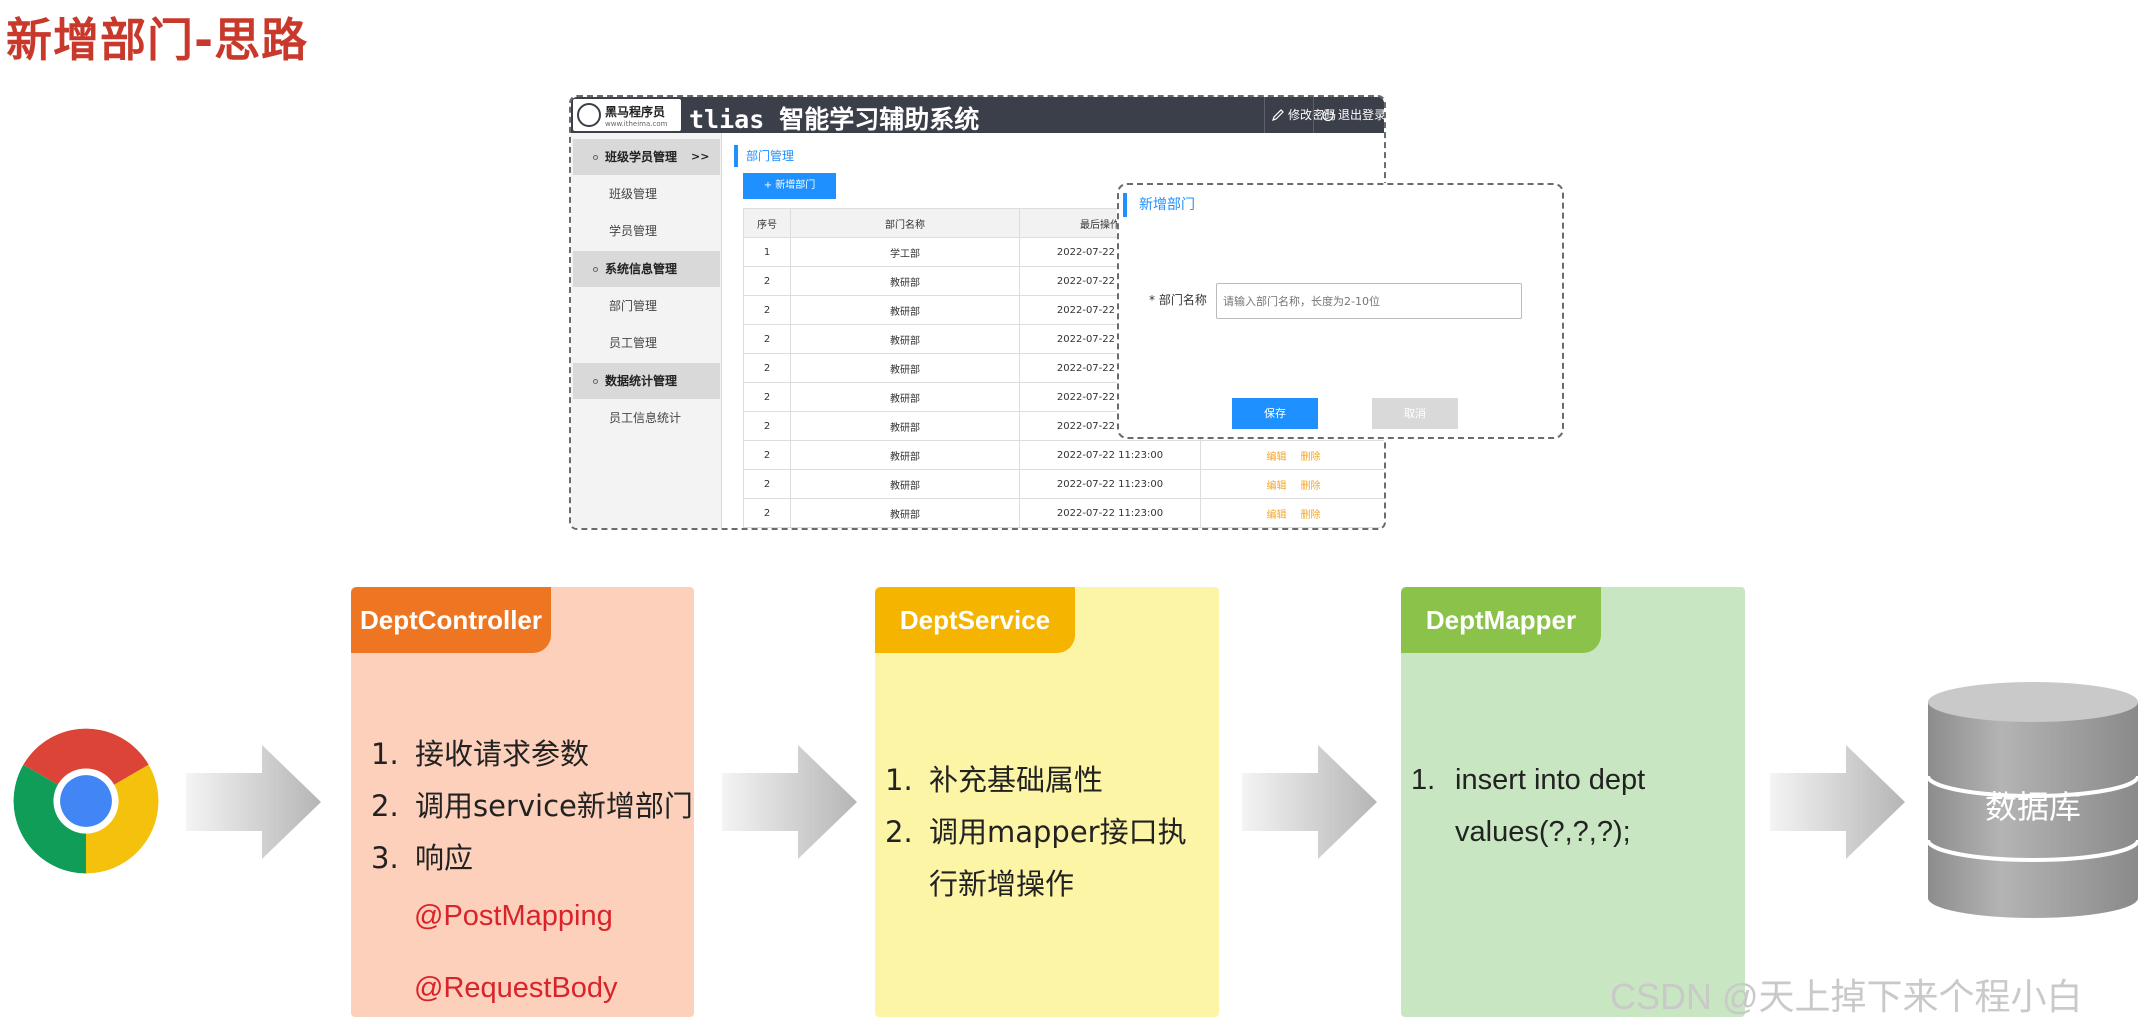  Describe the element at coordinates (444, 858) in the screenshot. I see `step-text: 响应` at that location.